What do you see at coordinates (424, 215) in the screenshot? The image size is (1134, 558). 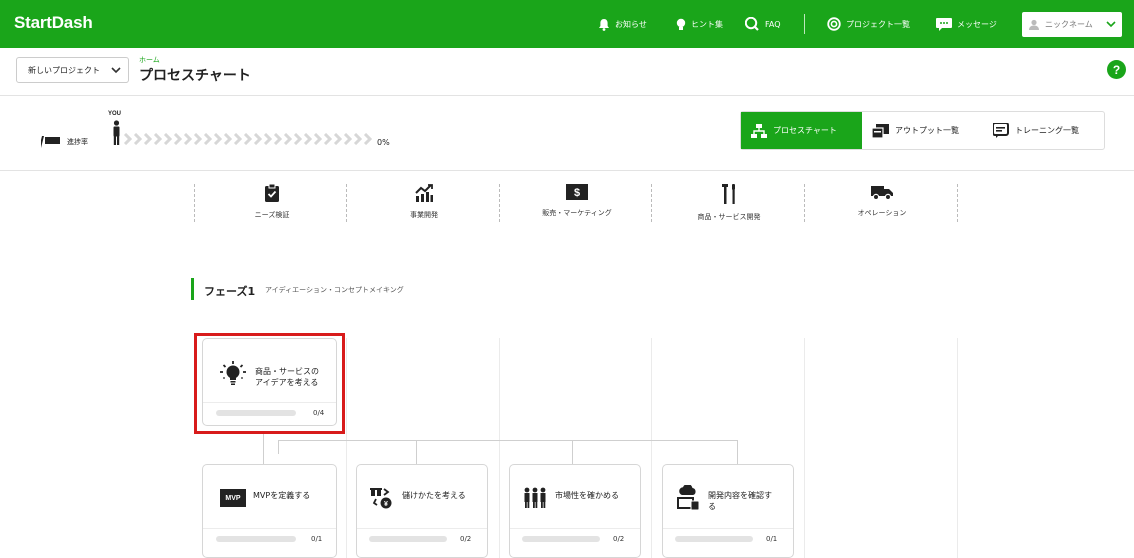 I see `category-label: 事業開発` at bounding box center [424, 215].